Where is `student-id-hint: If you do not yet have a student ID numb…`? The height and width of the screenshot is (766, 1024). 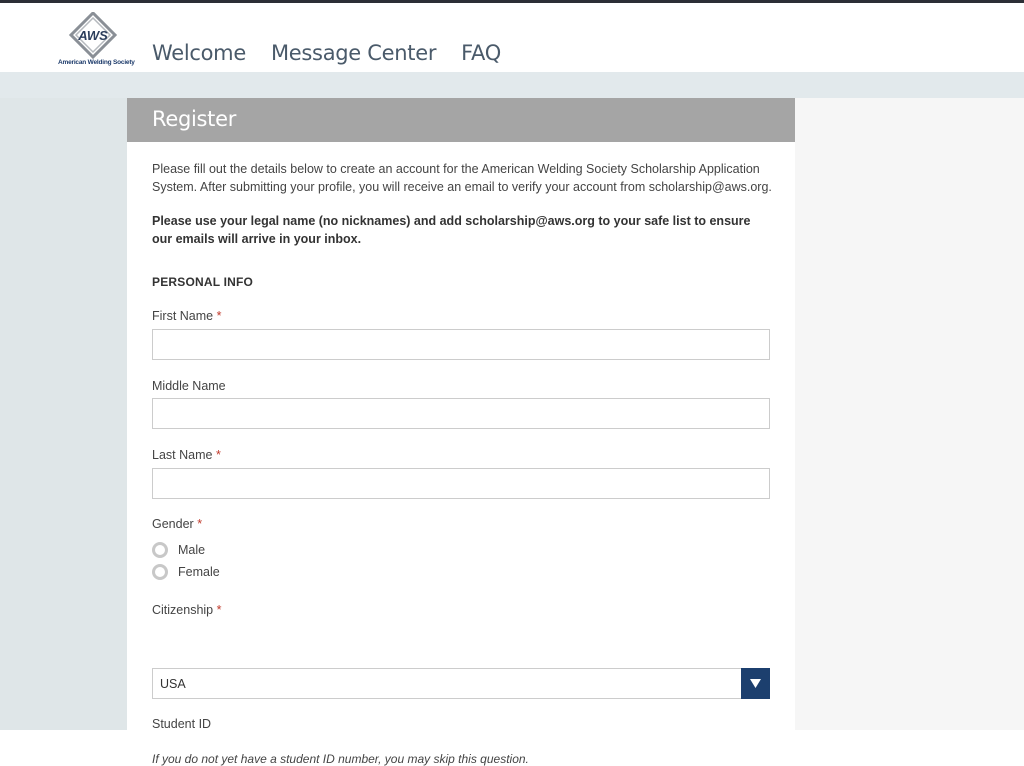
student-id-hint: If you do not yet have a student ID numb… is located at coordinates (340, 759).